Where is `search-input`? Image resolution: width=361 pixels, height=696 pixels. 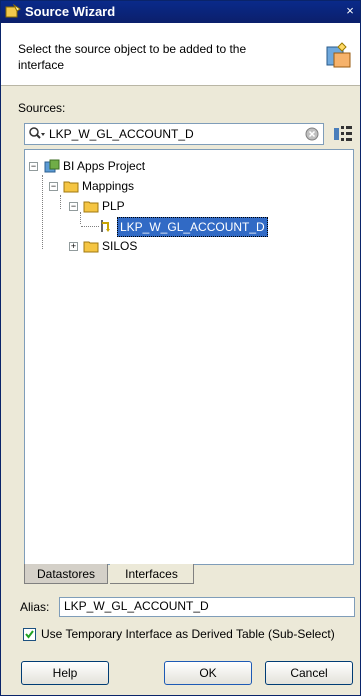
search-input is located at coordinates (174, 134).